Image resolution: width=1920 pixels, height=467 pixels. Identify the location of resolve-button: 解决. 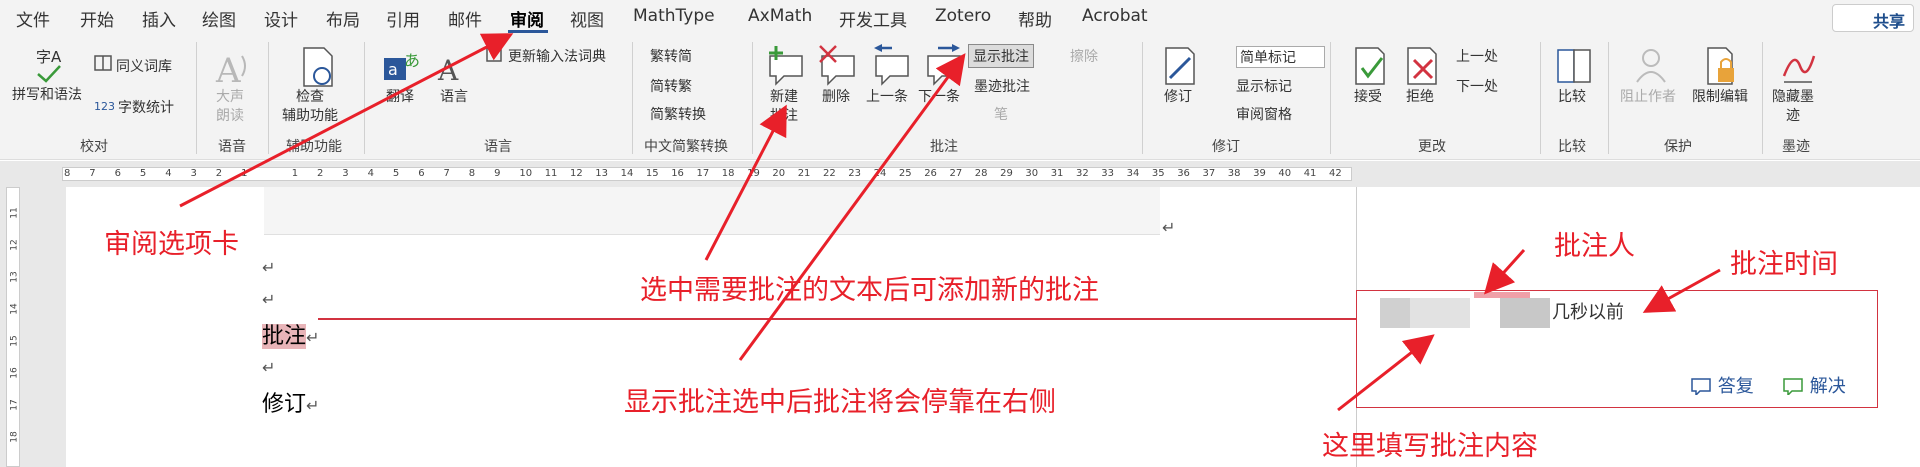
(1814, 385).